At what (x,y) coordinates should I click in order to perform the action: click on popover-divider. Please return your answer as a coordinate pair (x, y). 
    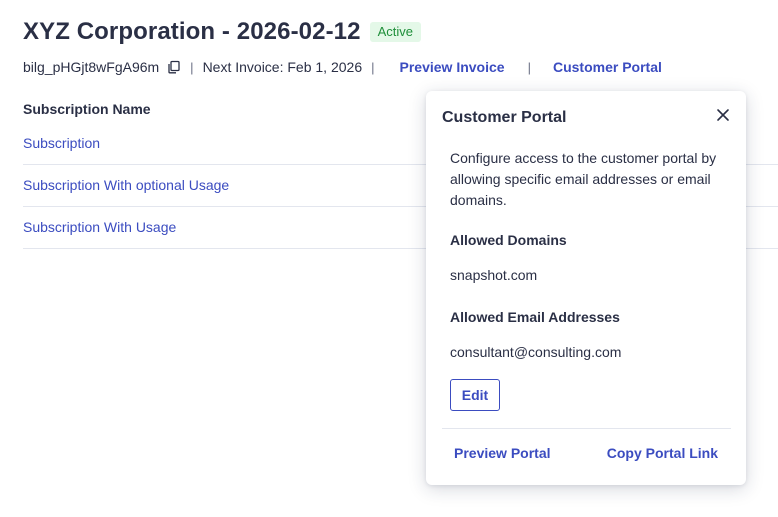
    Looking at the image, I should click on (586, 428).